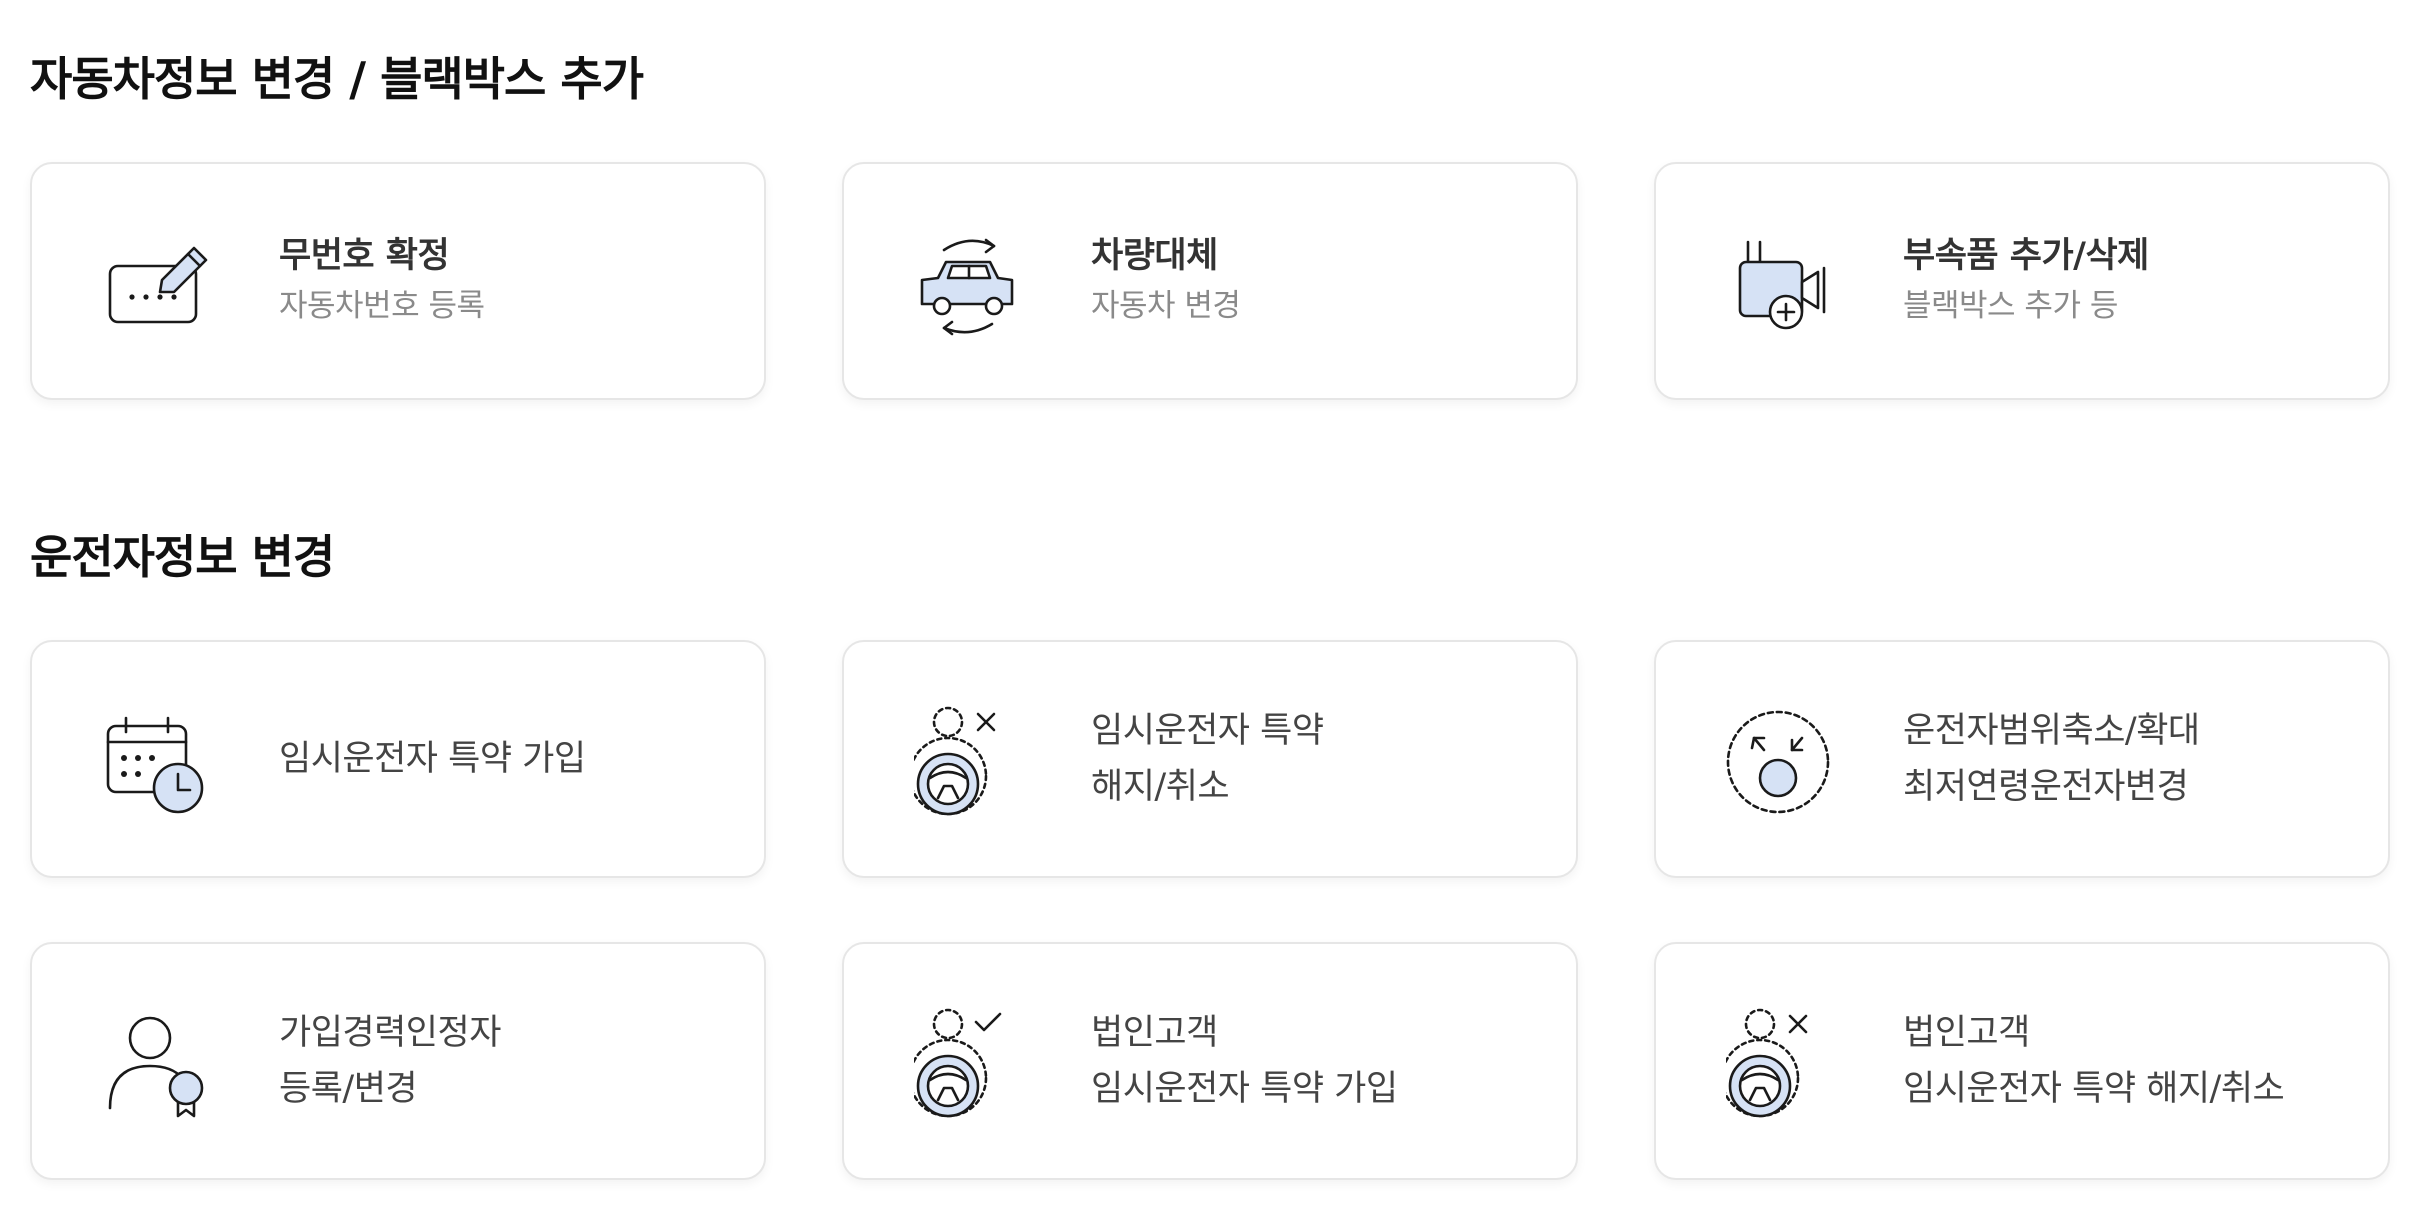  What do you see at coordinates (432, 759) in the screenshot?
I see `card-label: 임시운전자 특약 가입` at bounding box center [432, 759].